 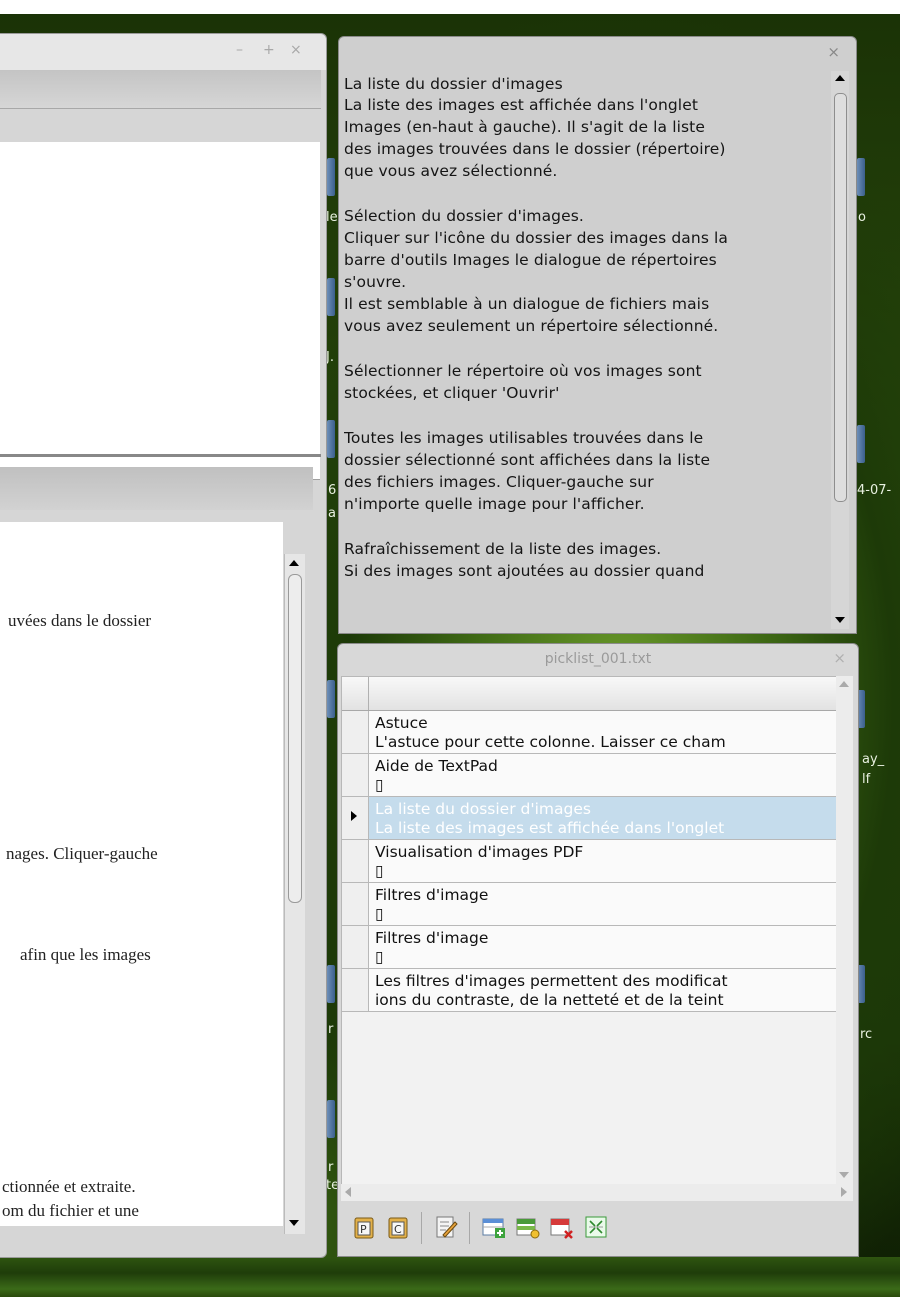 What do you see at coordinates (296, 50) in the screenshot?
I see `close-button: ×` at bounding box center [296, 50].